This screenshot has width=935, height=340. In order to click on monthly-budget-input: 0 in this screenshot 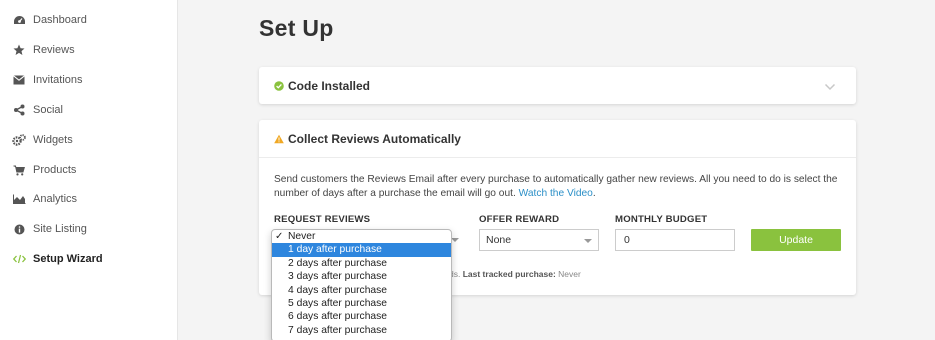, I will do `click(675, 240)`.